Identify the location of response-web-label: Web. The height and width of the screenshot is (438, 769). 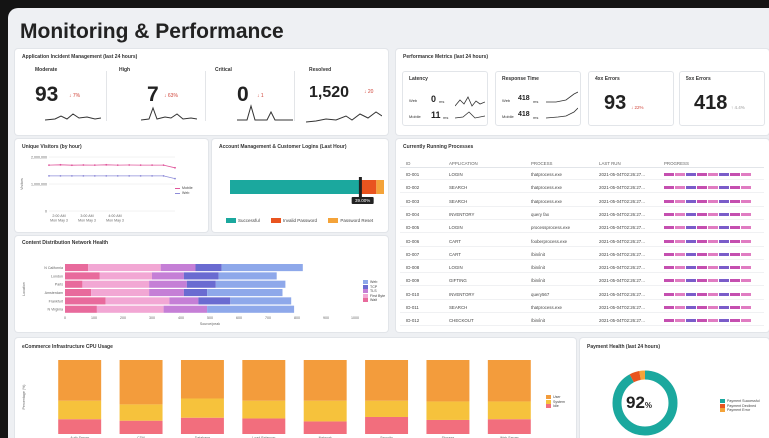
(506, 100).